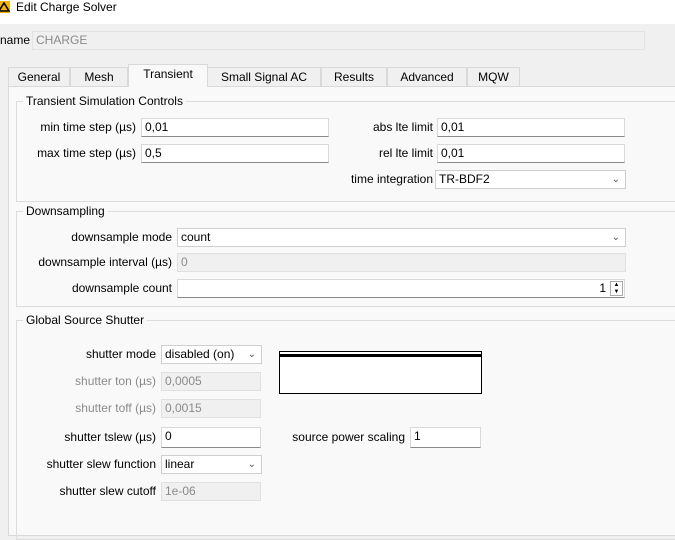 The image size is (675, 540). Describe the element at coordinates (88, 127) in the screenshot. I see `min-time-step-label: min time step (µs)` at that location.